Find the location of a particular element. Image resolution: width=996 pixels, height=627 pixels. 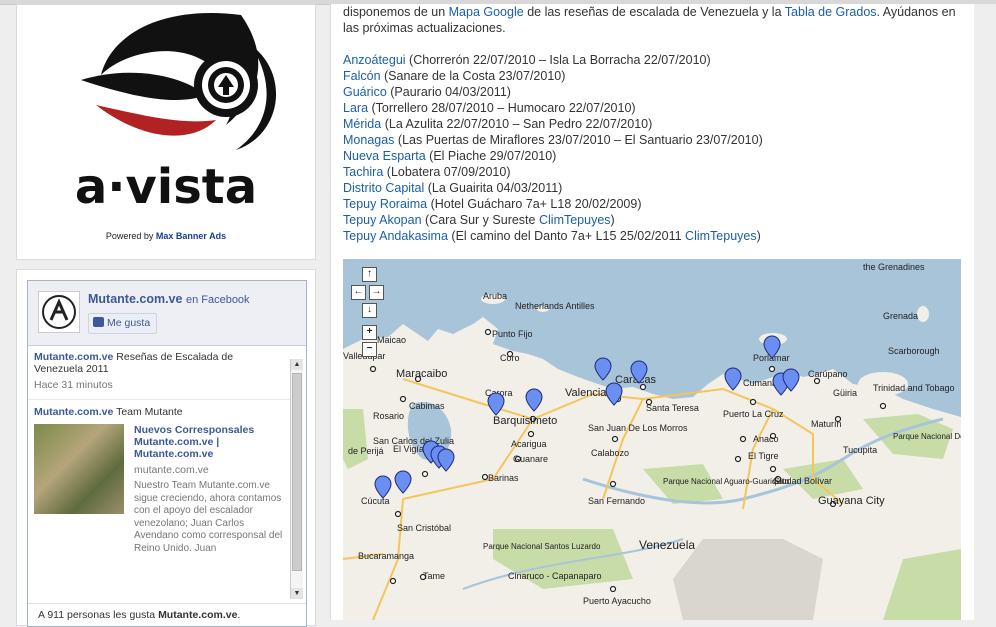

map-label: Valencia is located at coordinates (586, 393).